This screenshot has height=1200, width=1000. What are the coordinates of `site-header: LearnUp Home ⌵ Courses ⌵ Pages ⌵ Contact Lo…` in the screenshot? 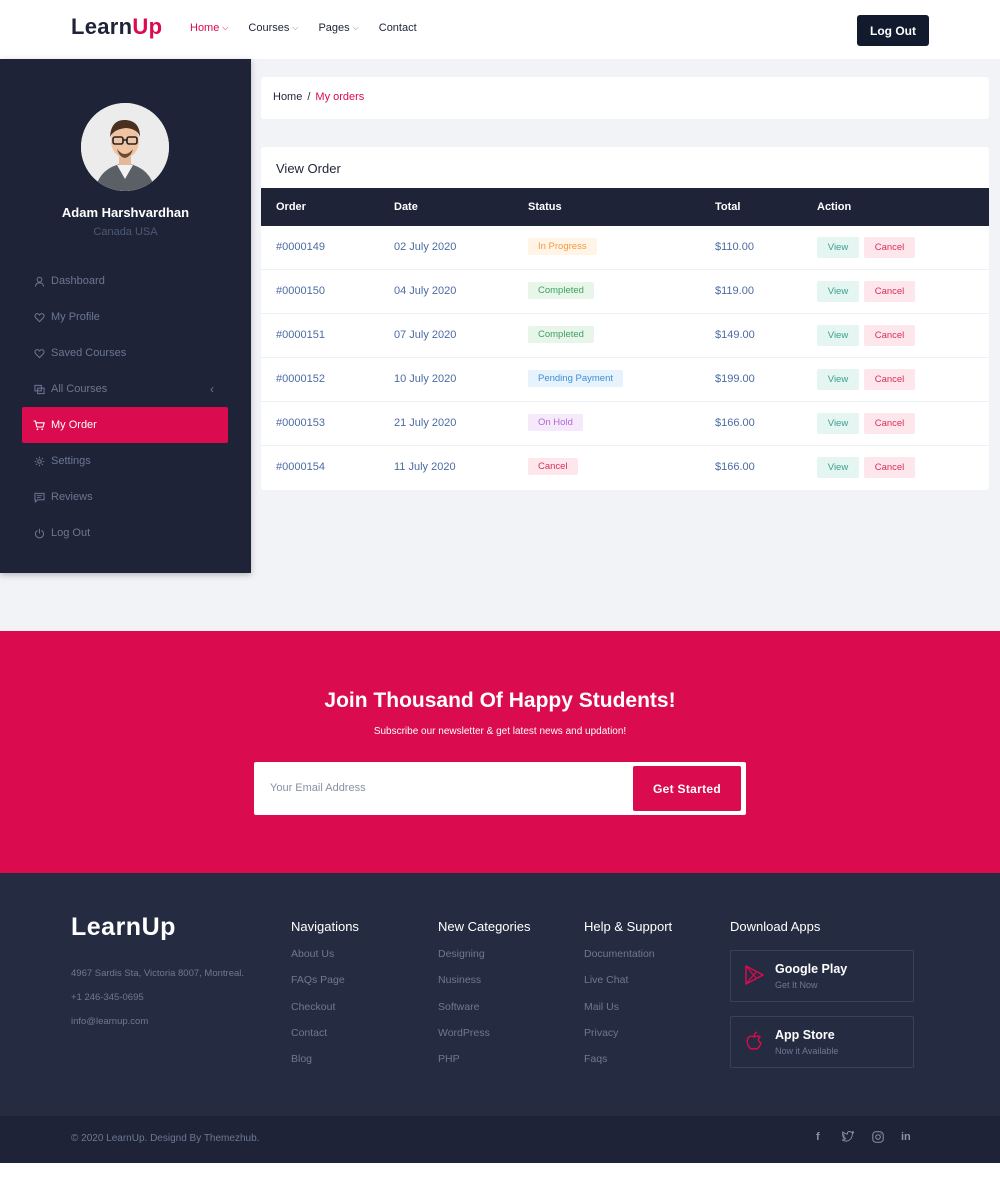 It's located at (500, 29).